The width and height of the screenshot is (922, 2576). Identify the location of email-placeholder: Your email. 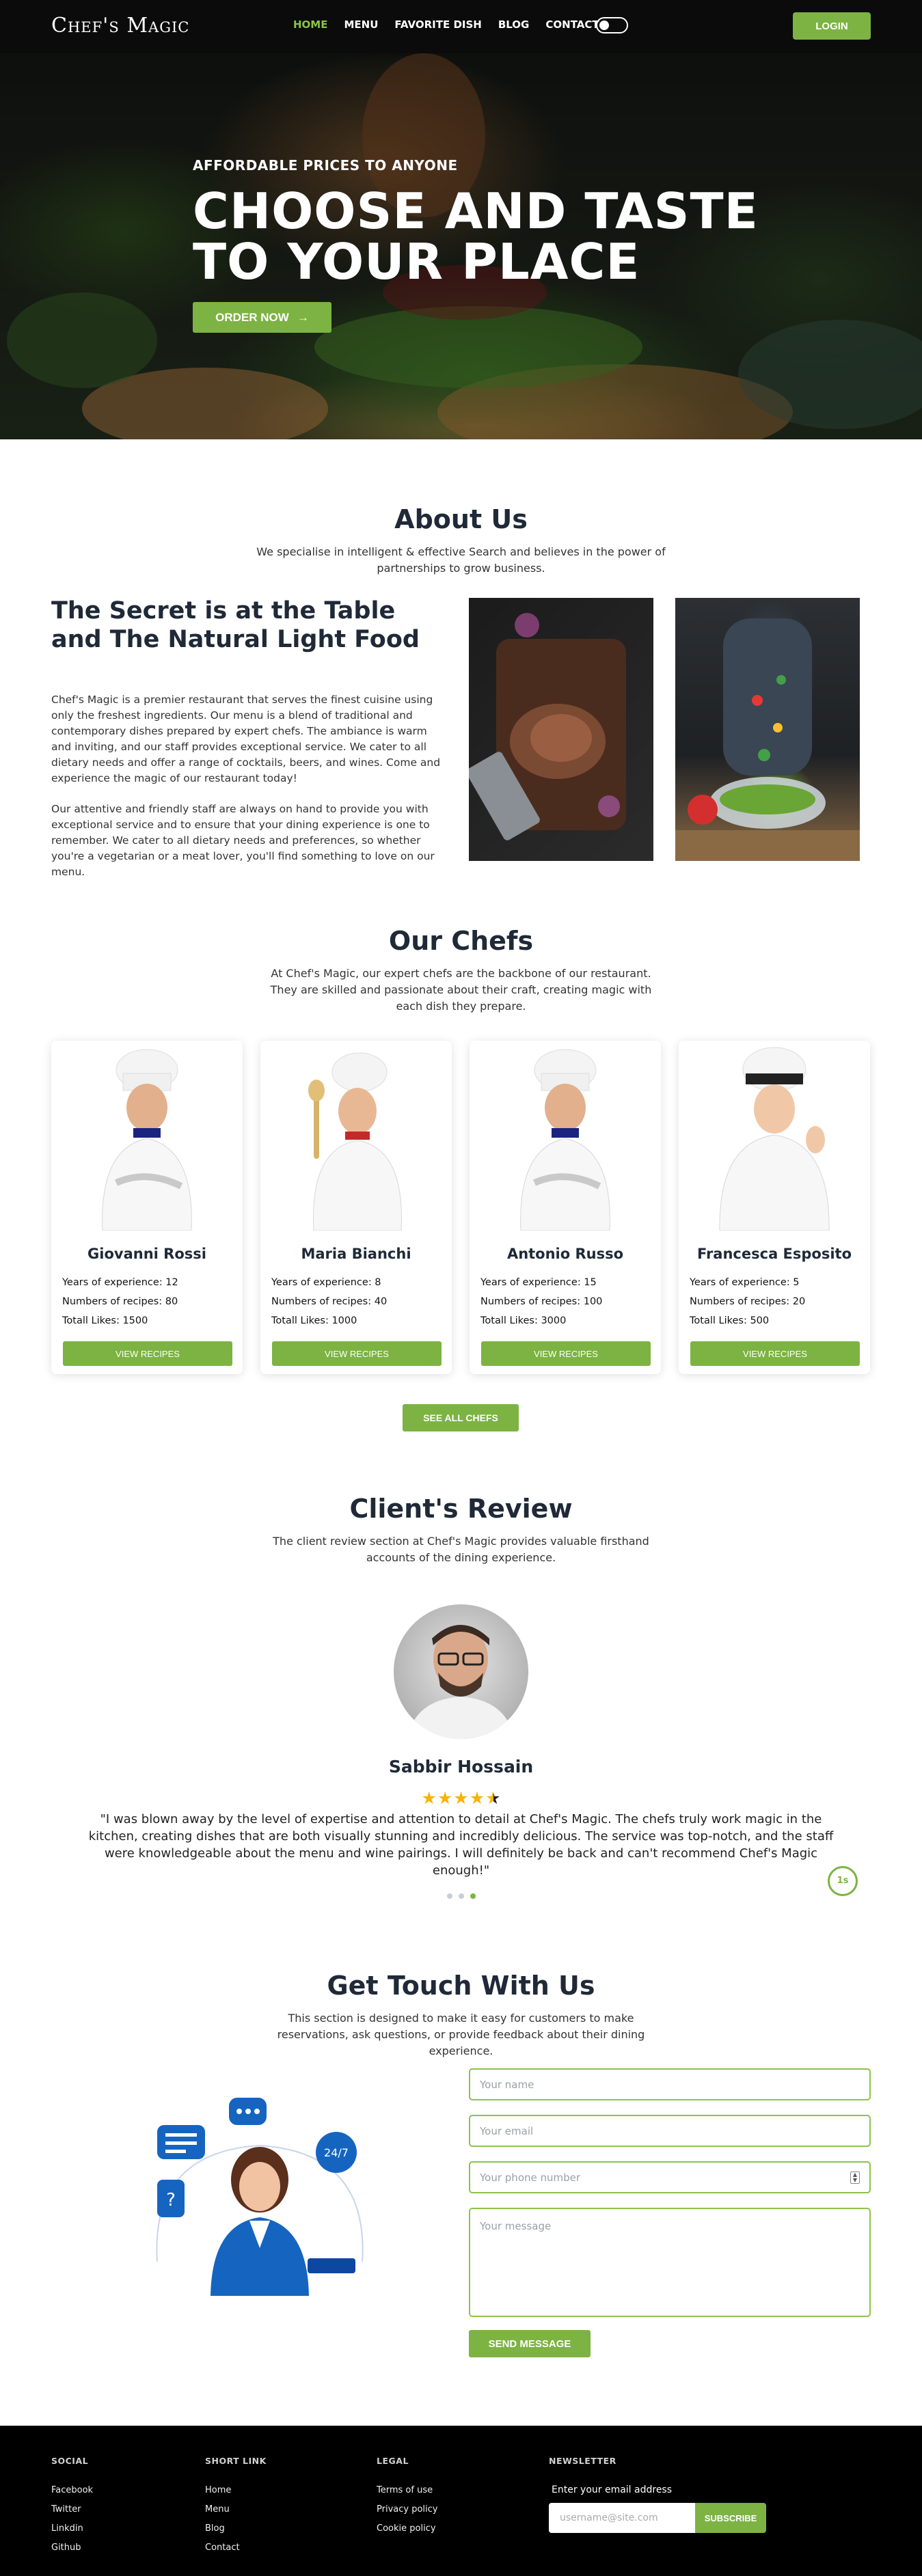
(507, 2130).